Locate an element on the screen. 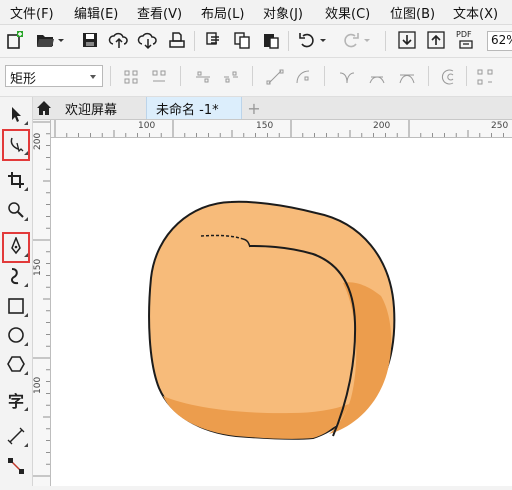  import-icon is located at coordinates (212, 38).